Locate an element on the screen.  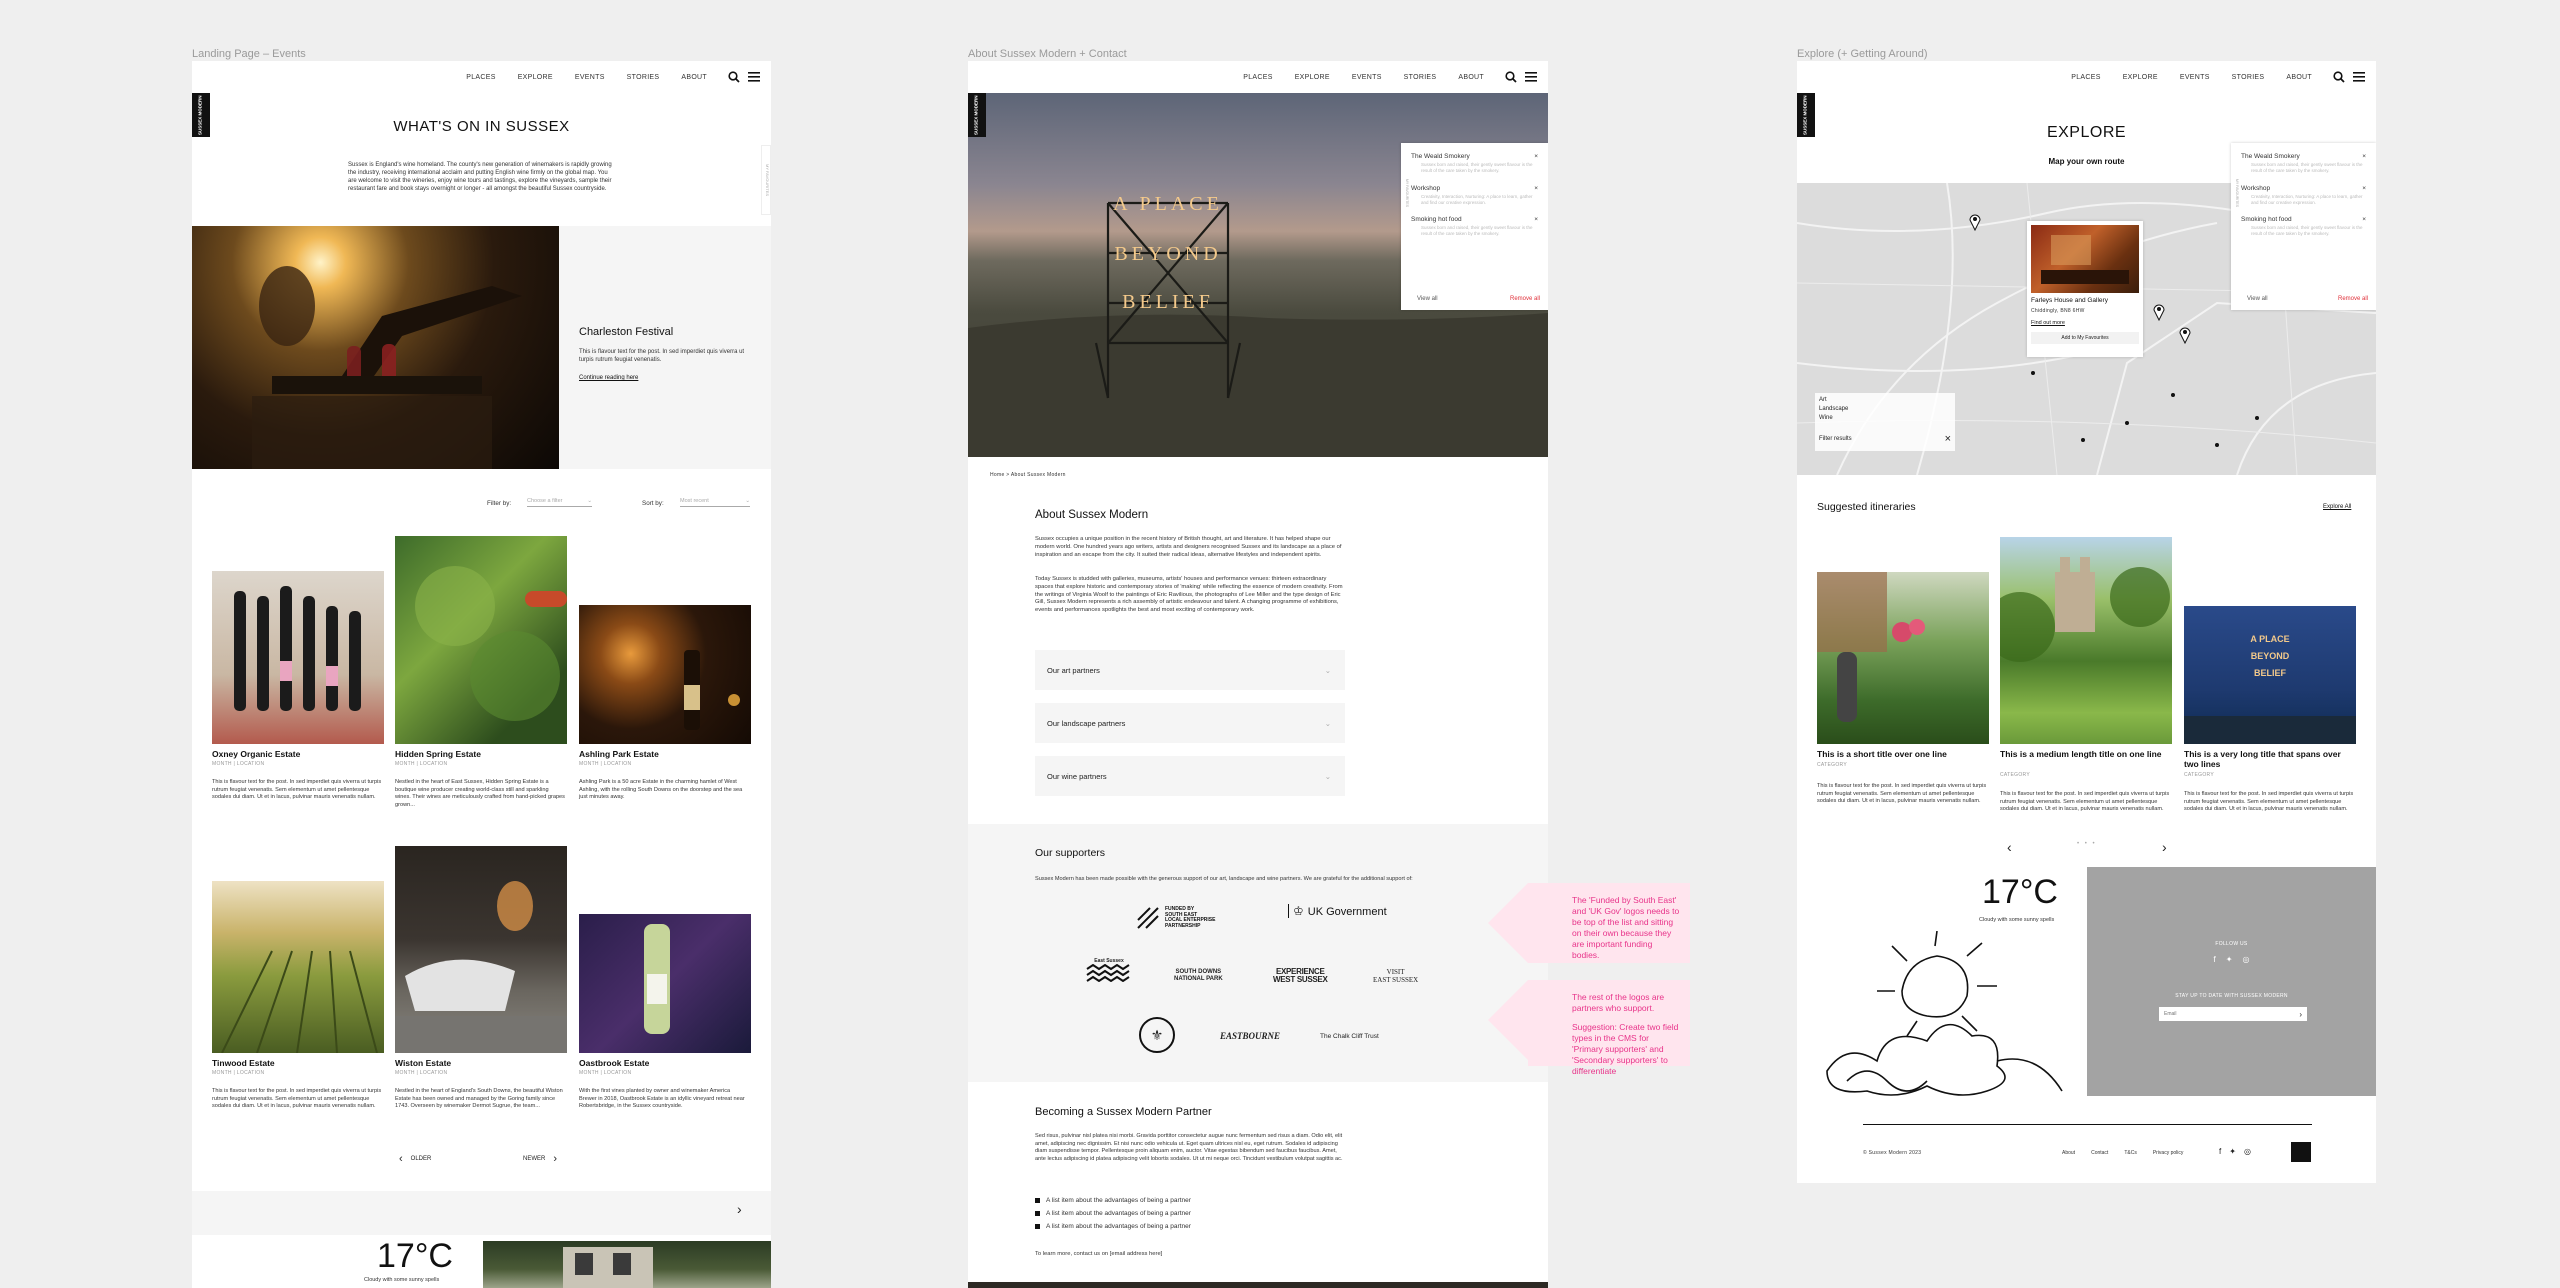
feature-title: Charleston Festival is located at coordinates (626, 332).